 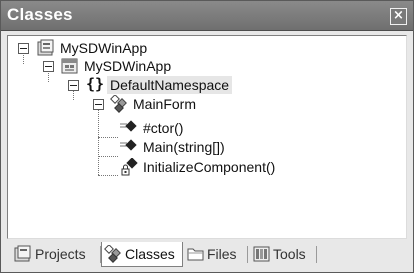 What do you see at coordinates (40, 14) in the screenshot?
I see `window-title: Classes` at bounding box center [40, 14].